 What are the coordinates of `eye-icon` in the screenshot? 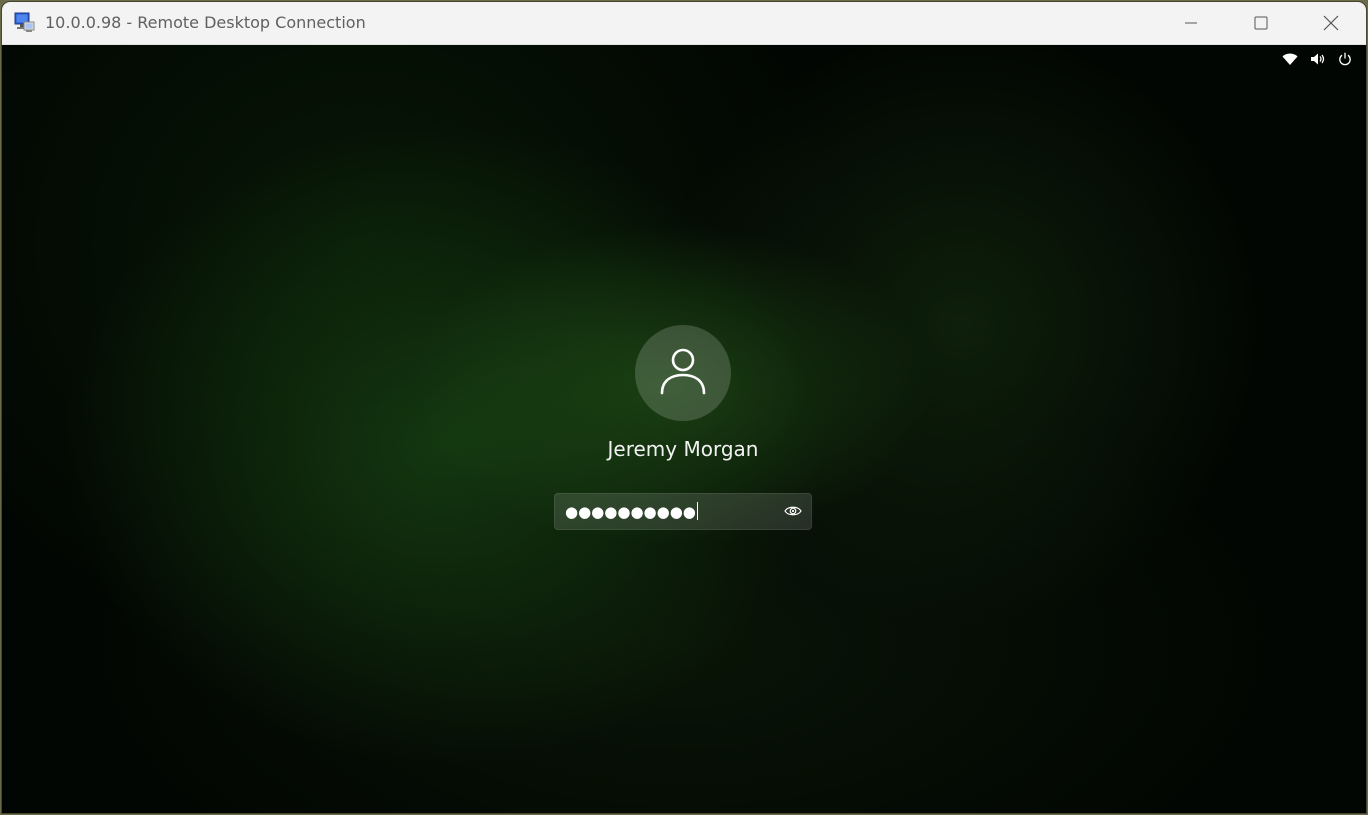 It's located at (793, 512).